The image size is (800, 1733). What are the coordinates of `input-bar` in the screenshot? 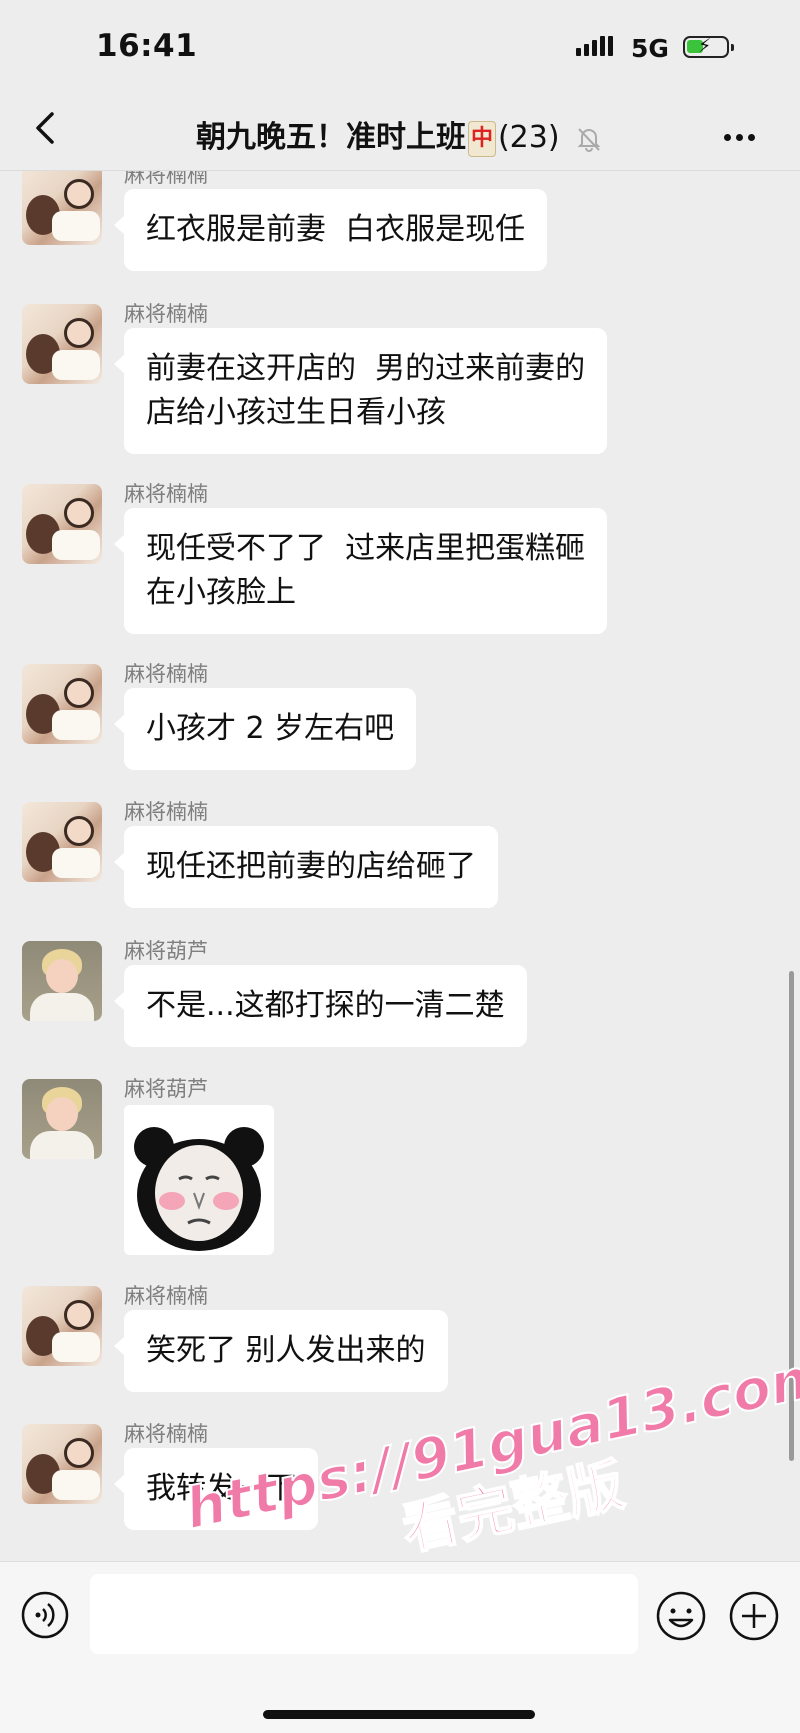 It's located at (400, 1647).